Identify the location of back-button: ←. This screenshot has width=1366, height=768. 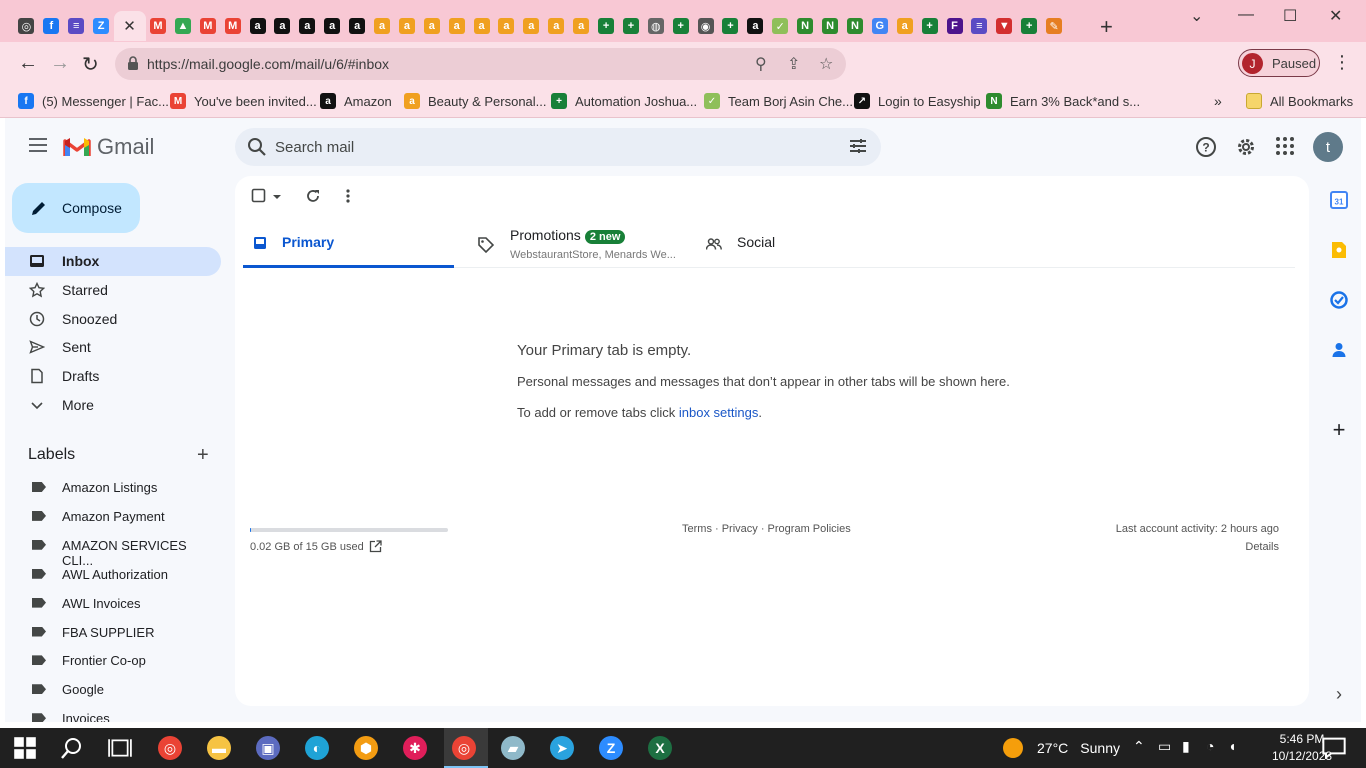
(28, 63).